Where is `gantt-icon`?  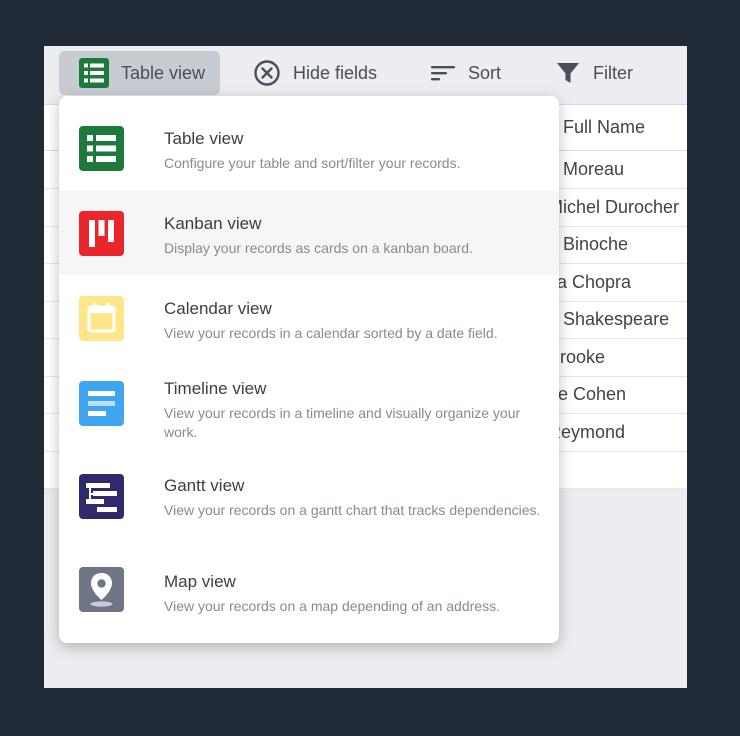
gantt-icon is located at coordinates (101, 496).